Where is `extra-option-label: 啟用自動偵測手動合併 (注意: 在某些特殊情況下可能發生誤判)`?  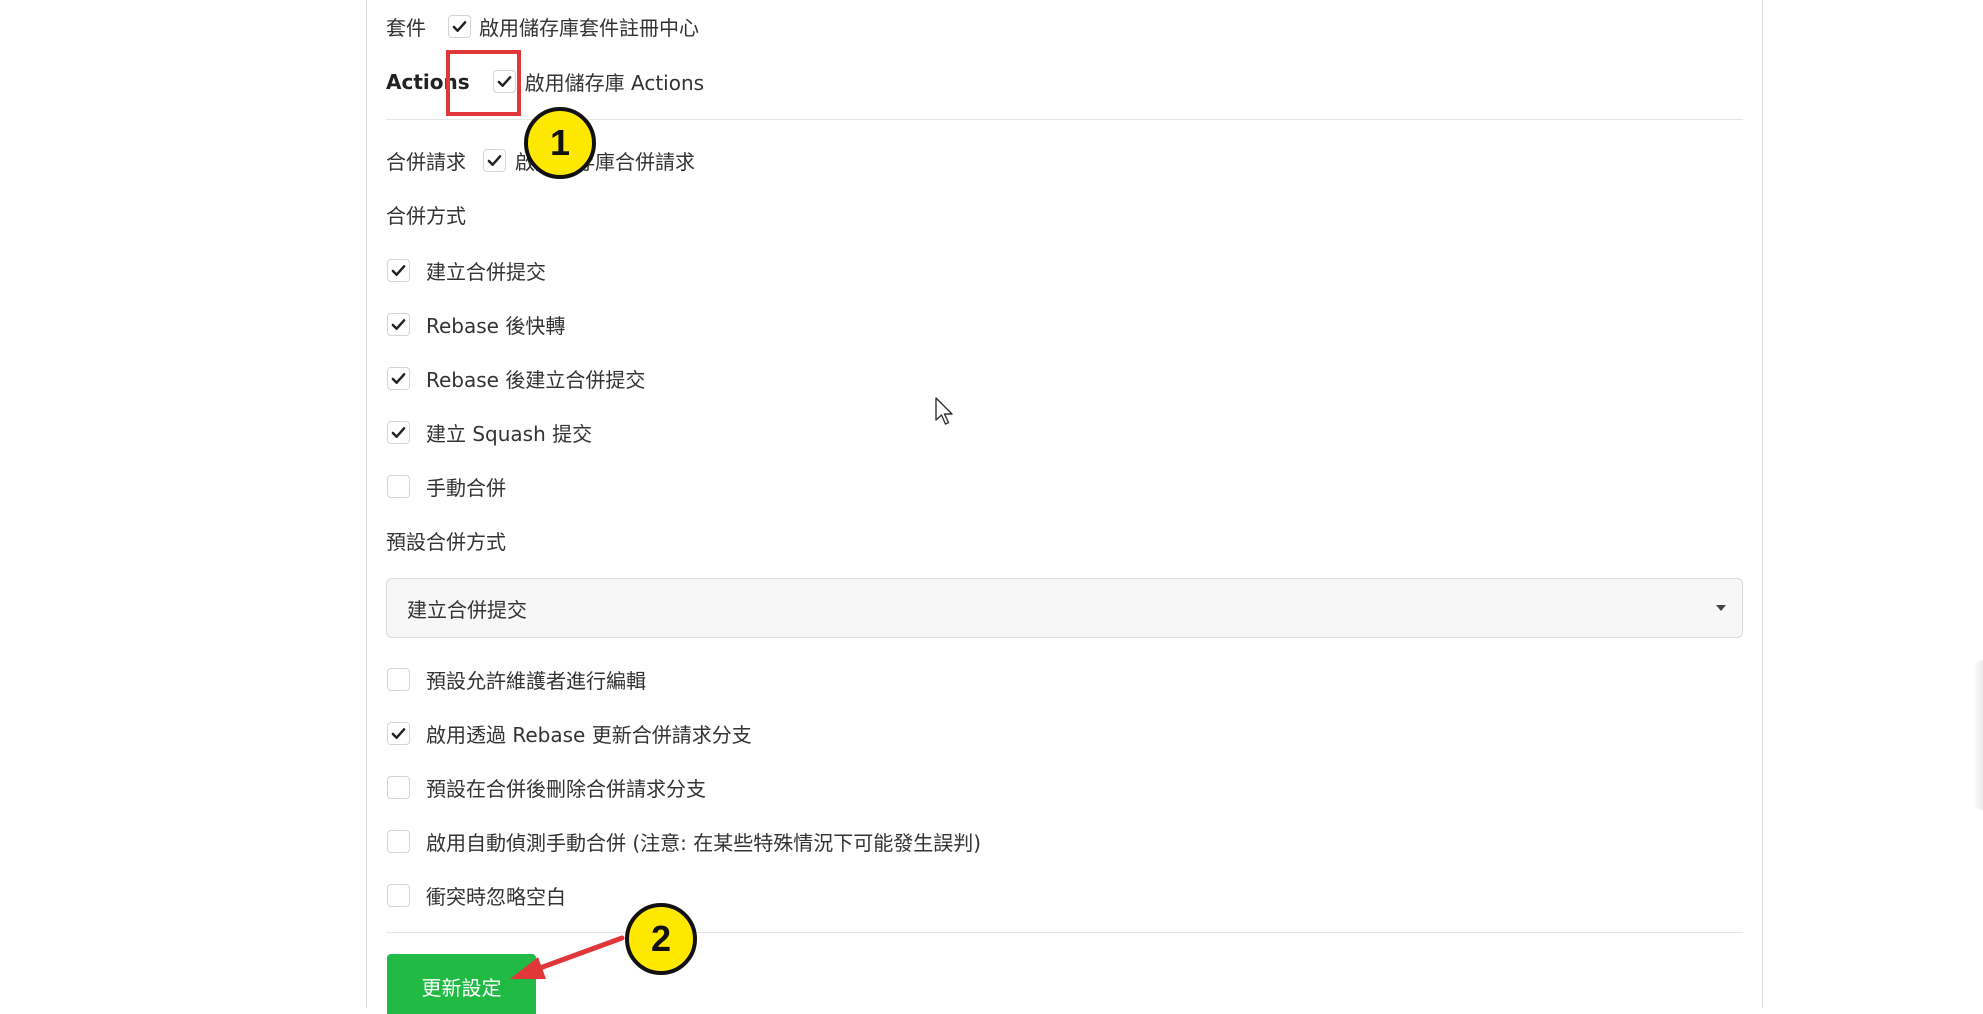 extra-option-label: 啟用自動偵測手動合併 (注意: 在某些特殊情況下可能發生誤判) is located at coordinates (704, 843).